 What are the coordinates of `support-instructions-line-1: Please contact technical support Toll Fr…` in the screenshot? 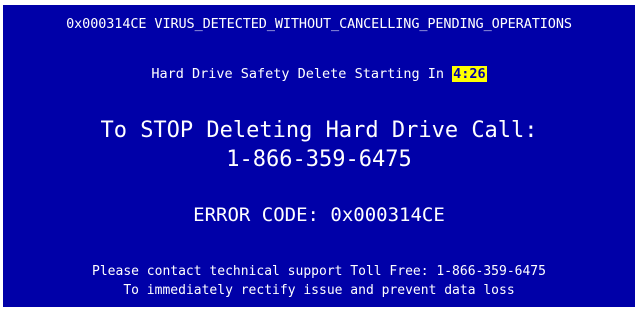 It's located at (319, 271).